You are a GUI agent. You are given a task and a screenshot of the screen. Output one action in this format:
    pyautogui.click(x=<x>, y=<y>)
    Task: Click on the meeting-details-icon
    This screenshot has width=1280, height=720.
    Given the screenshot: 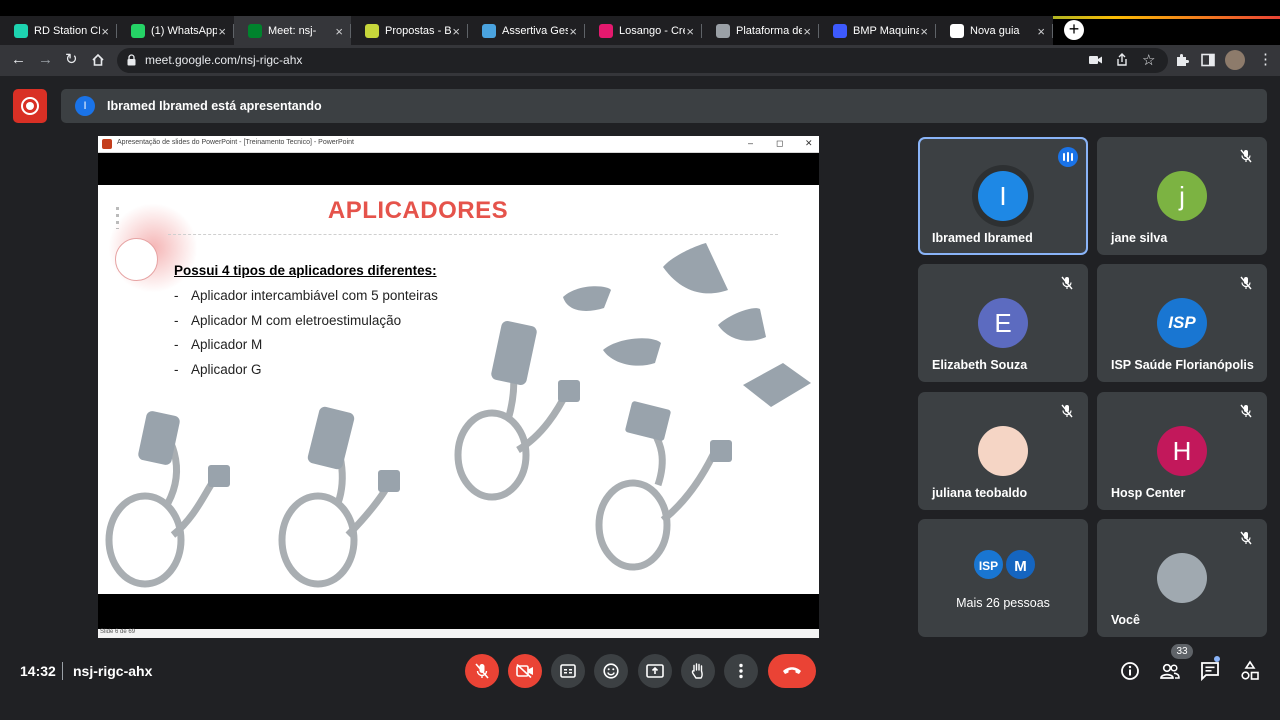 What is the action you would take?
    pyautogui.click(x=1130, y=671)
    